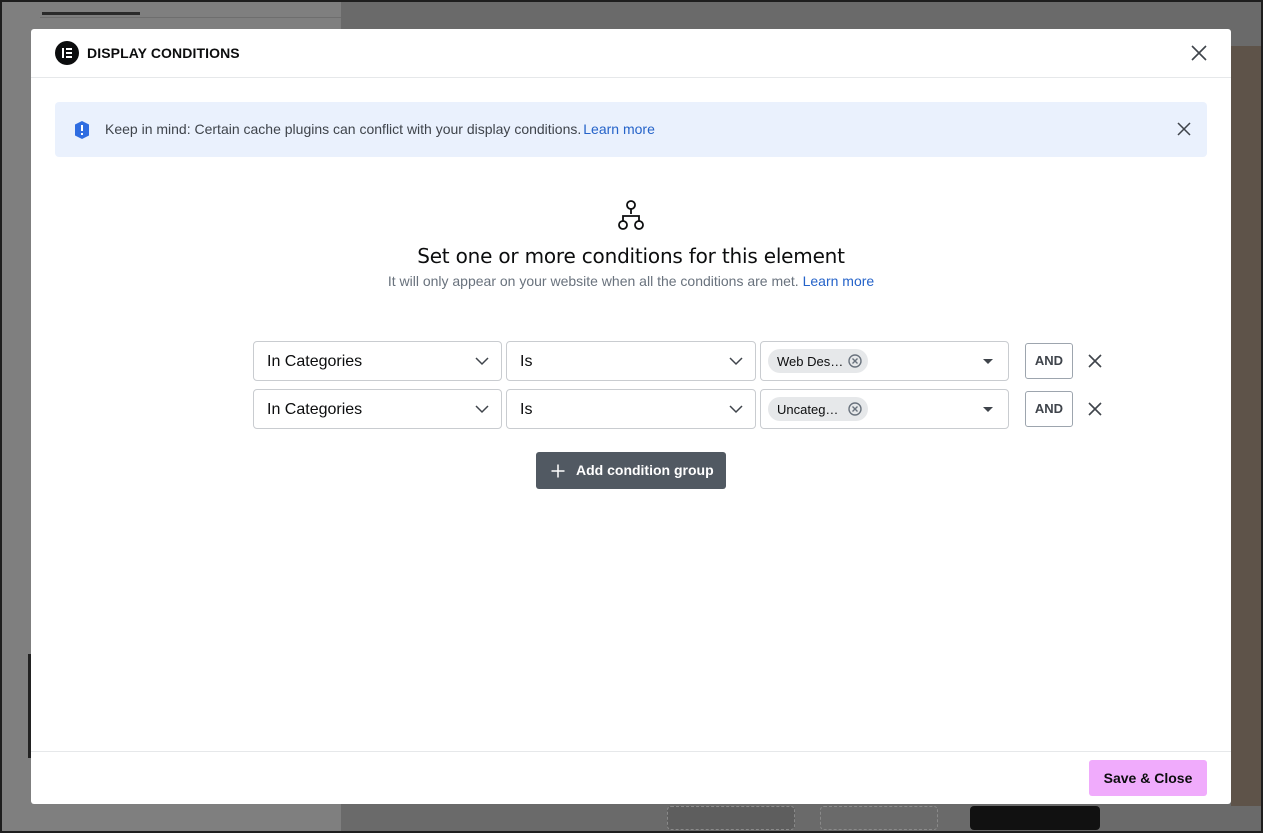  Describe the element at coordinates (558, 471) in the screenshot. I see `plus-icon` at that location.